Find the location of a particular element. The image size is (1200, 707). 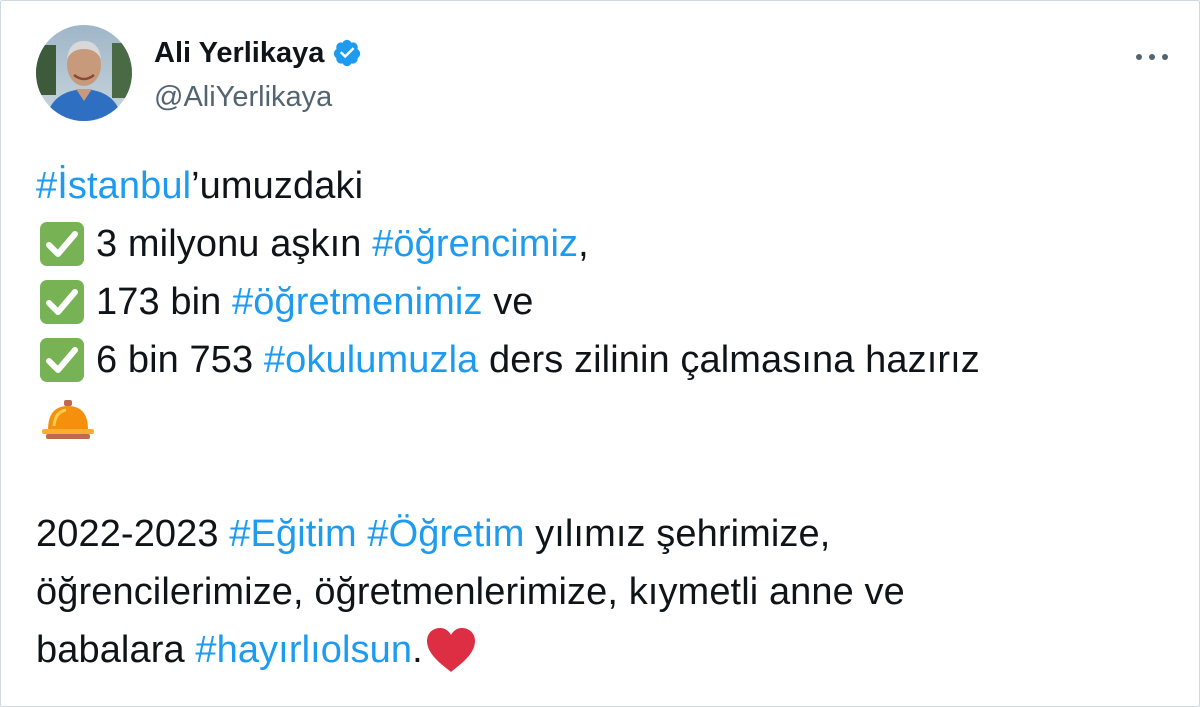

tweet-text-span: babalara is located at coordinates (116, 650).